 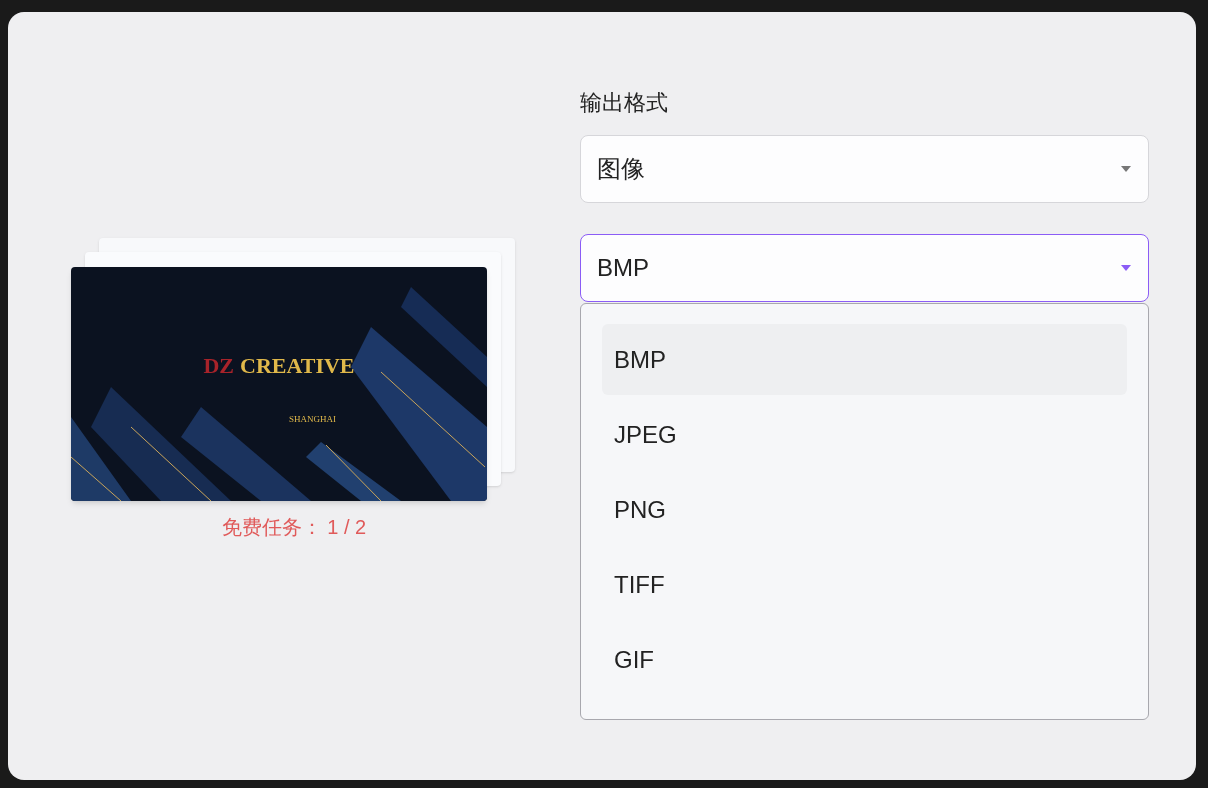 I want to click on format-option: JPEG, so click(x=864, y=434).